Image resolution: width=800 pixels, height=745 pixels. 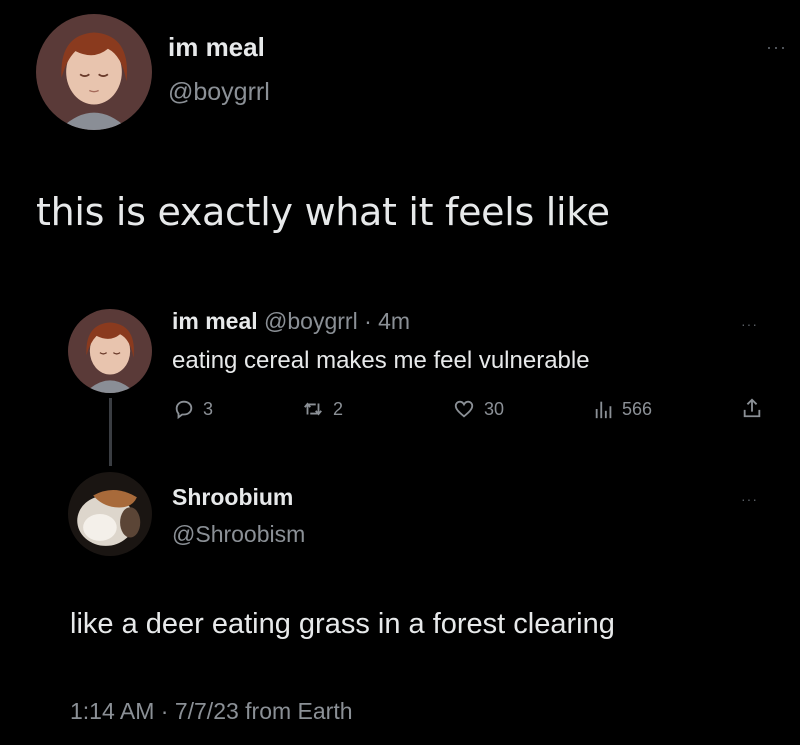 I want to click on share-button, so click(x=752, y=410).